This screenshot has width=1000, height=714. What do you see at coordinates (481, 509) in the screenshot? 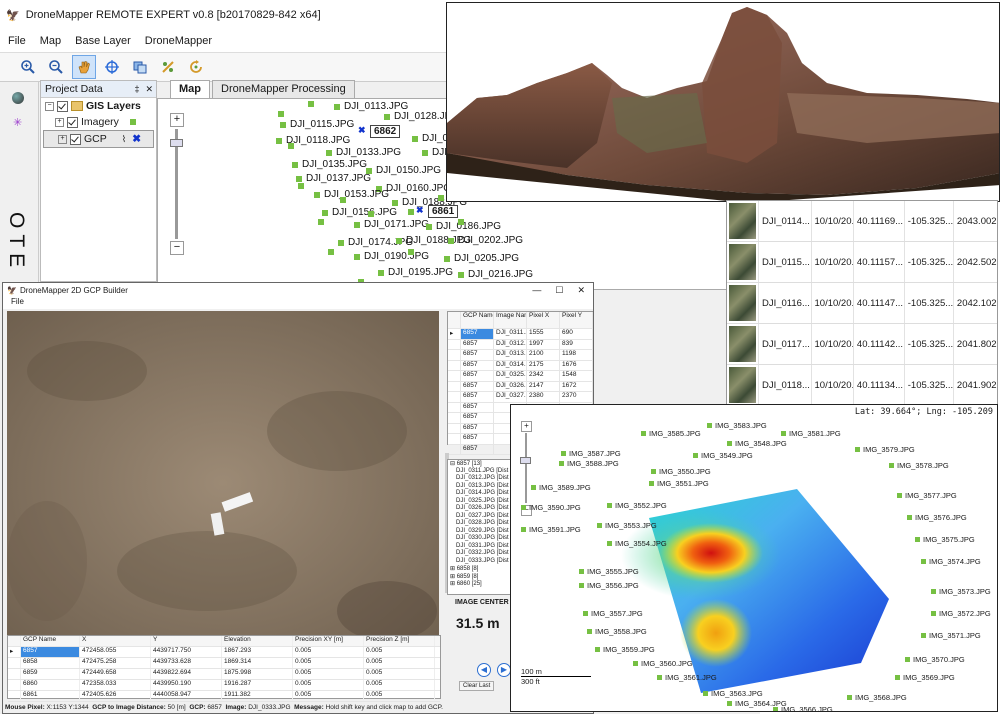
I see `tree-item: DJI_0326.JPG [Dist` at bounding box center [481, 509].